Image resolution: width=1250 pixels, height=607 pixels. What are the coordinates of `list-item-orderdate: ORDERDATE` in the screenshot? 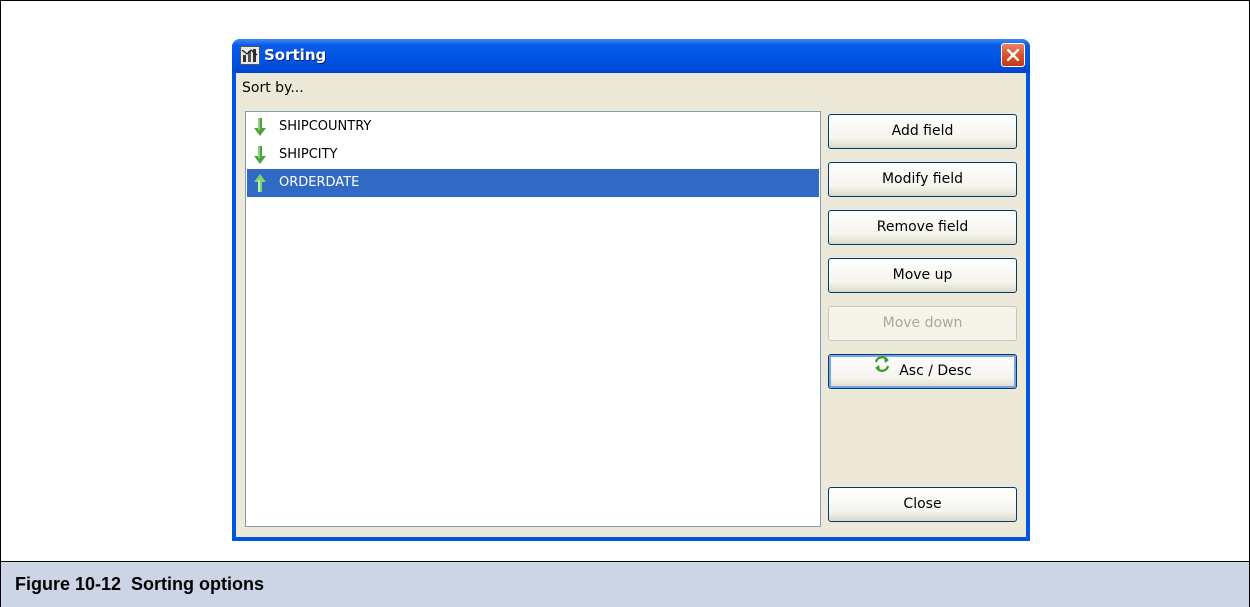 It's located at (533, 183).